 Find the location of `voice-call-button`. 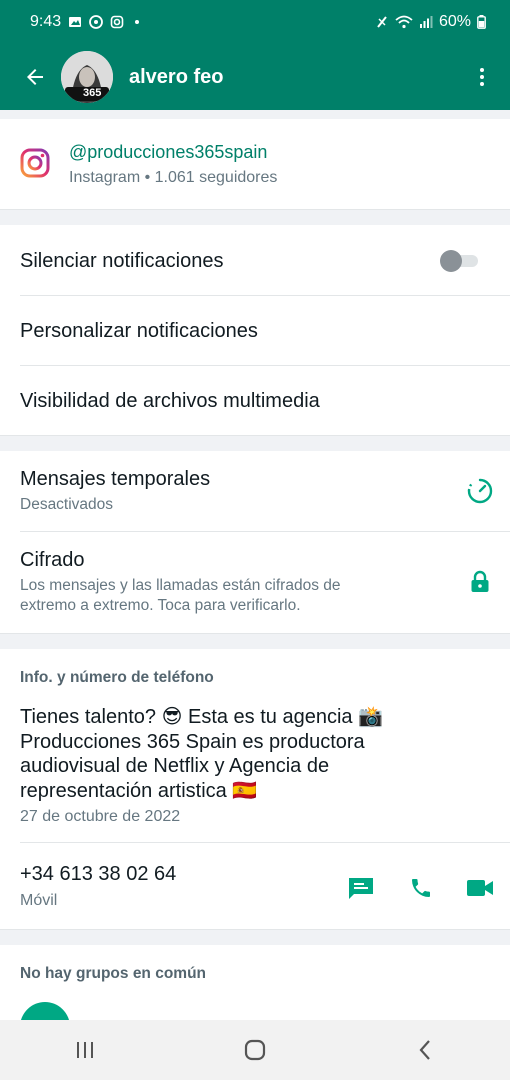

voice-call-button is located at coordinates (421, 888).